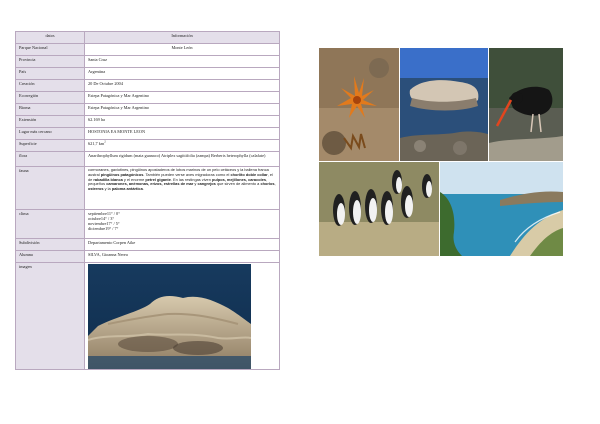  Describe the element at coordinates (182, 121) in the screenshot. I see `row-value: 62.169 ha` at that location.